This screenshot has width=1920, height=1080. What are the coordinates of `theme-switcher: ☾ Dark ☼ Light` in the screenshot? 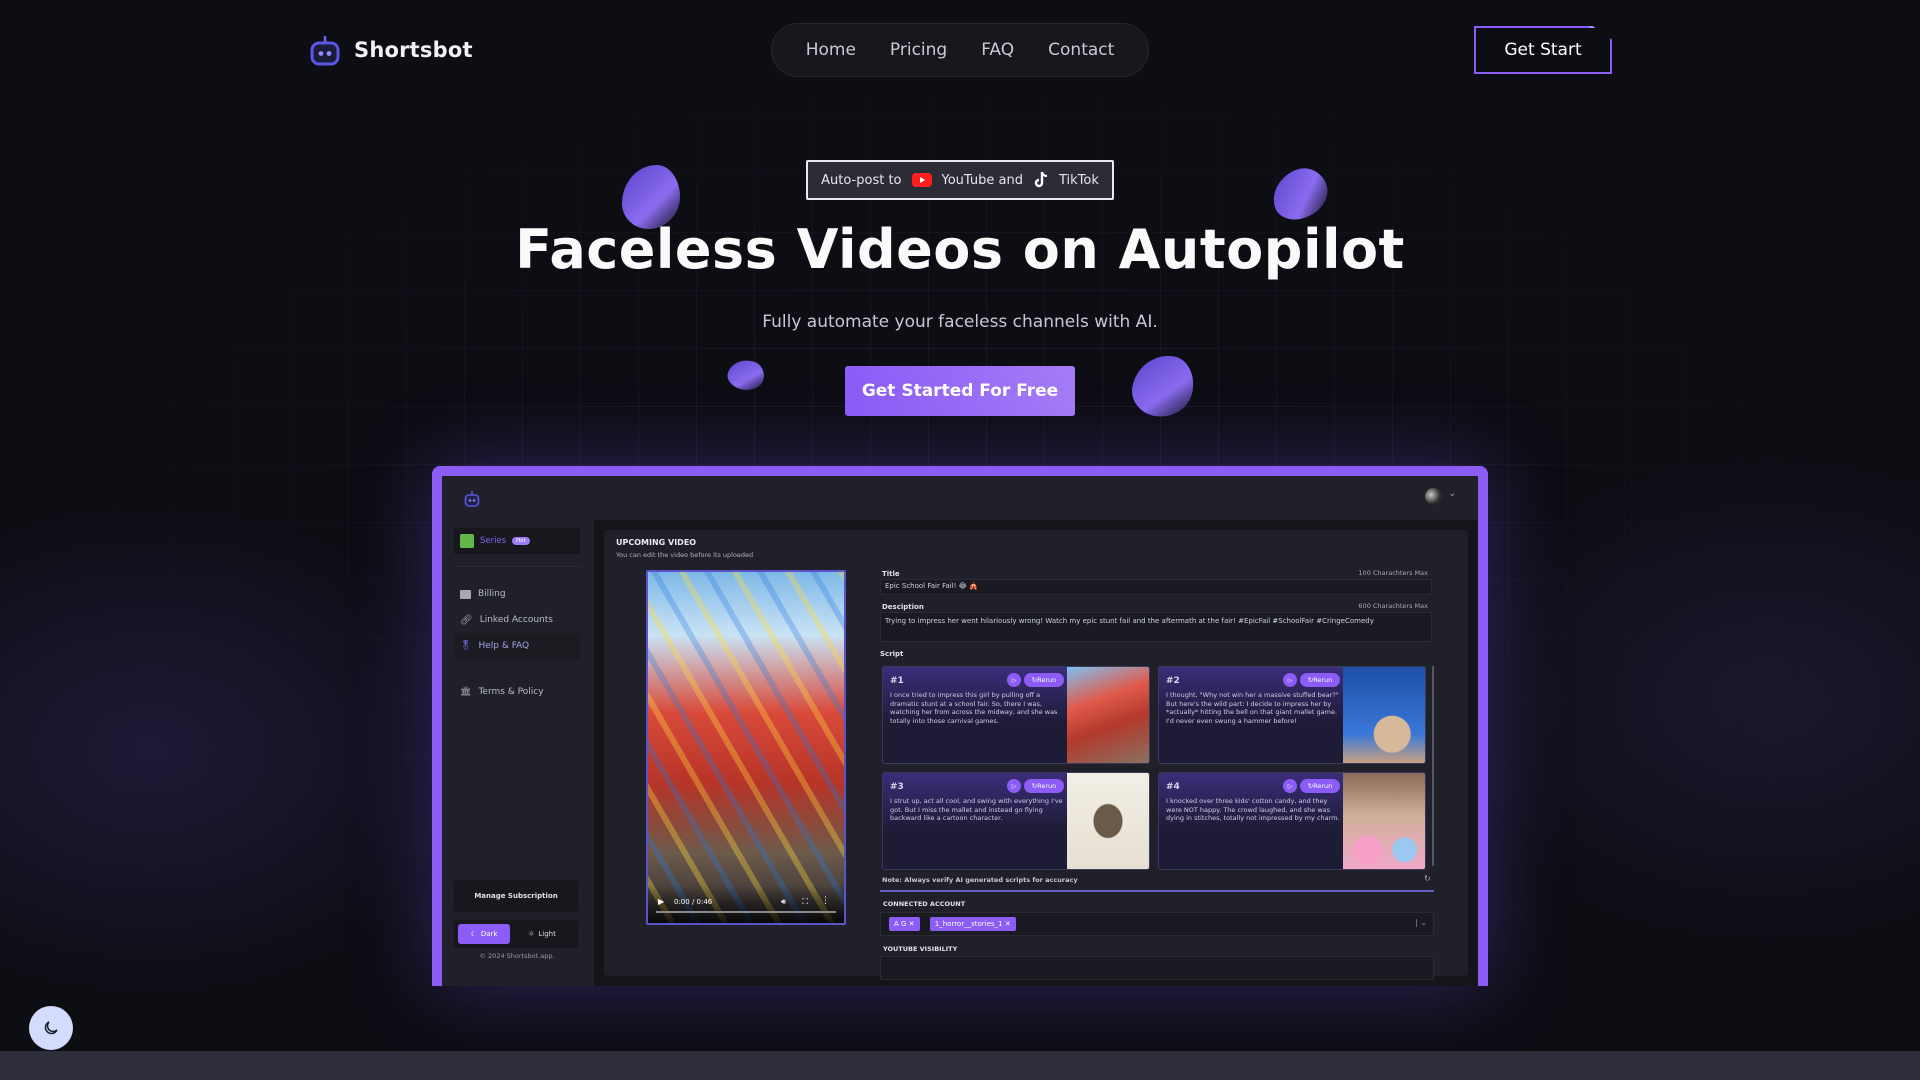 It's located at (516, 934).